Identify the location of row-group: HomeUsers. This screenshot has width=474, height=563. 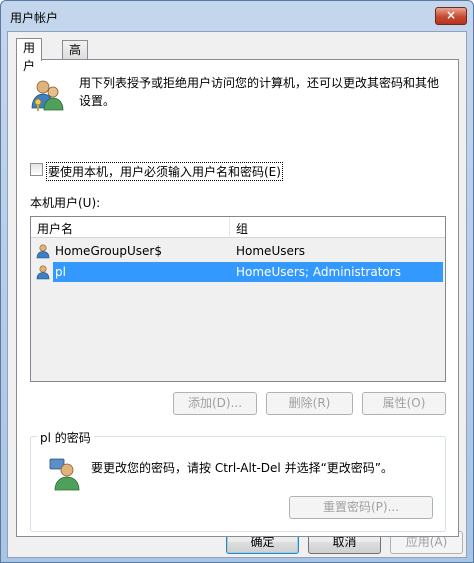
(271, 251).